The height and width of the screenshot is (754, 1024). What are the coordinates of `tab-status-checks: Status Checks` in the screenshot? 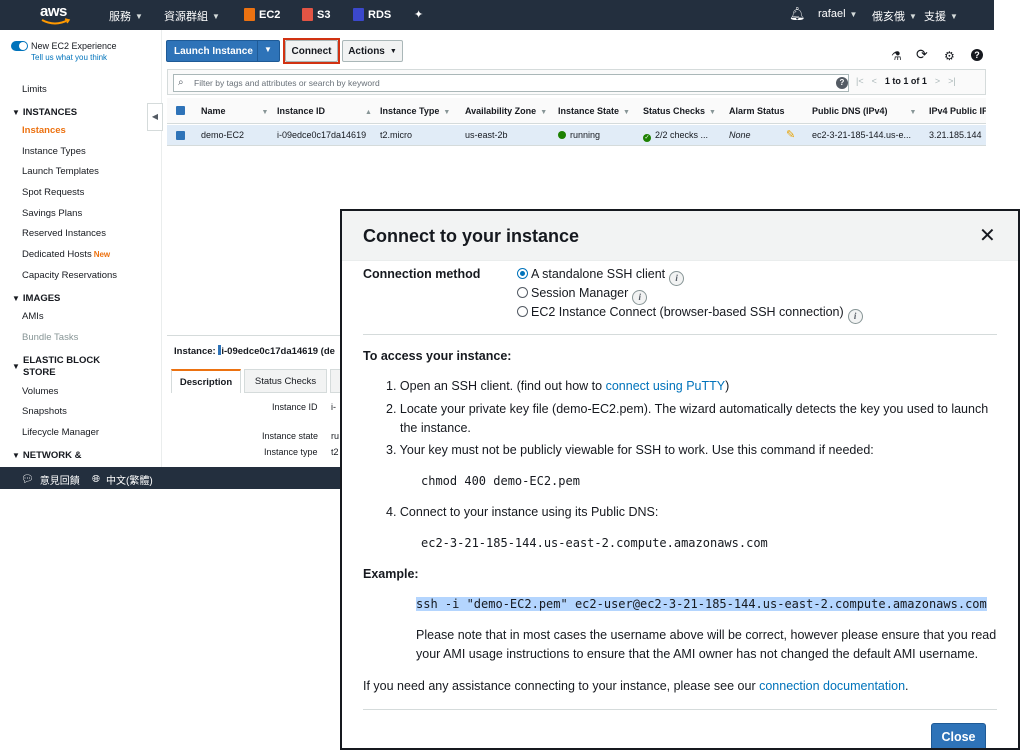 It's located at (285, 381).